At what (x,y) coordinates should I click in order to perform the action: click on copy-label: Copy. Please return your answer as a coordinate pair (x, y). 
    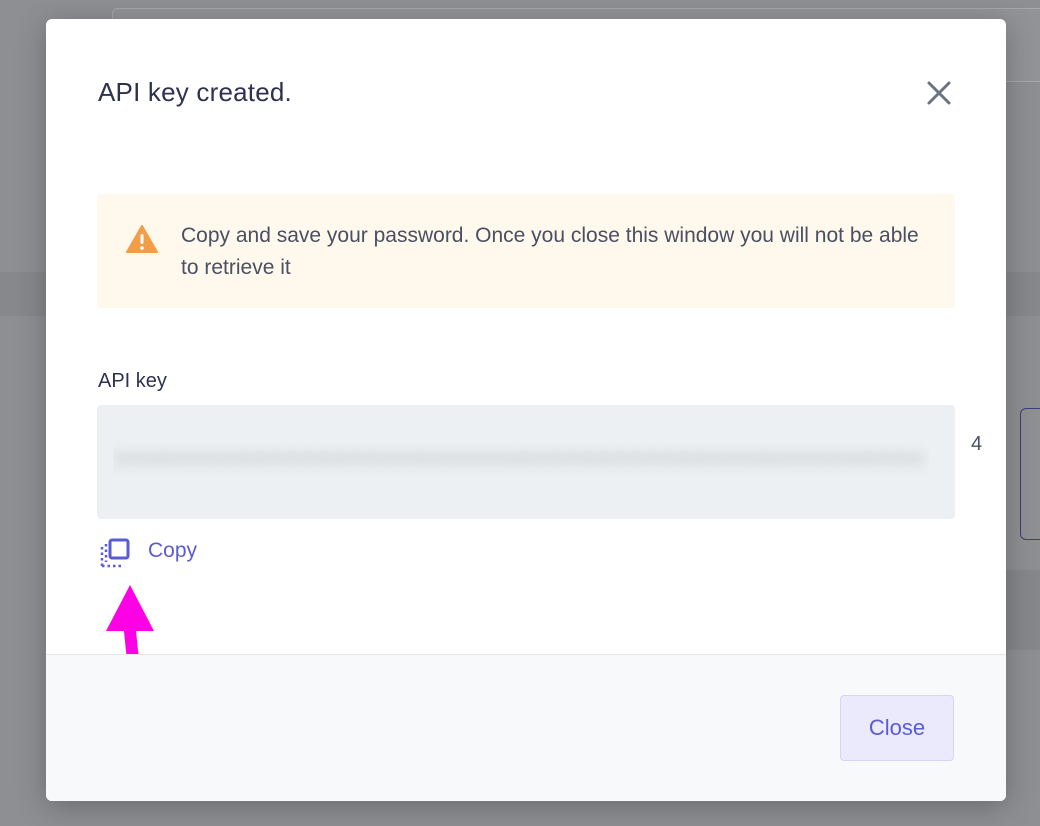
    Looking at the image, I should click on (173, 550).